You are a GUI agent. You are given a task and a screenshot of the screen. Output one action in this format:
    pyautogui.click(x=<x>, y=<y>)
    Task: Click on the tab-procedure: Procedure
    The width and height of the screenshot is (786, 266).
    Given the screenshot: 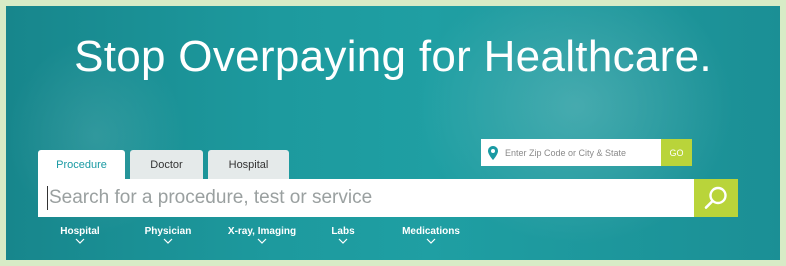 What is the action you would take?
    pyautogui.click(x=81, y=165)
    